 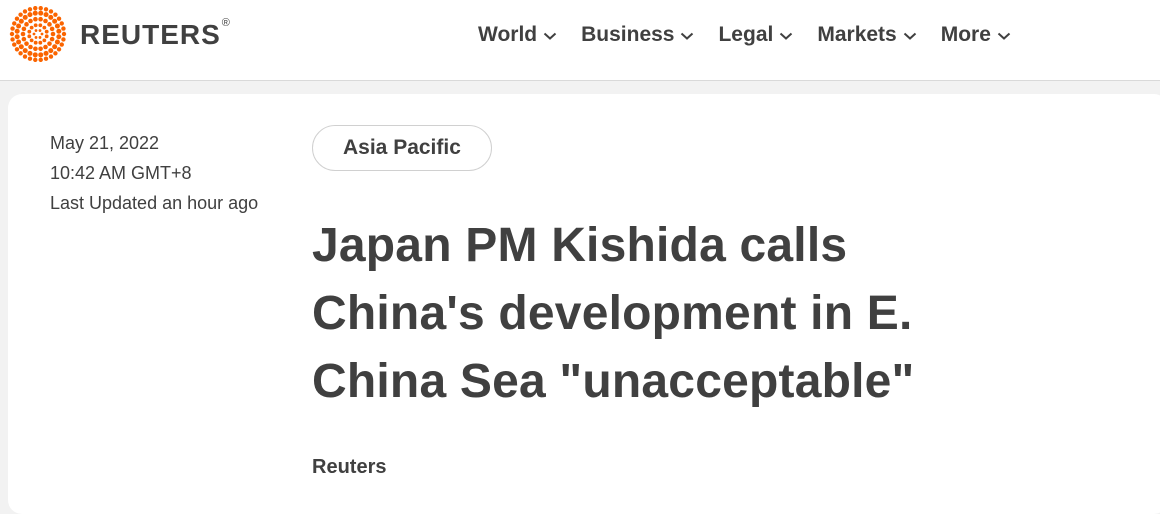 What do you see at coordinates (517, 35) in the screenshot?
I see `nav-item-world: World` at bounding box center [517, 35].